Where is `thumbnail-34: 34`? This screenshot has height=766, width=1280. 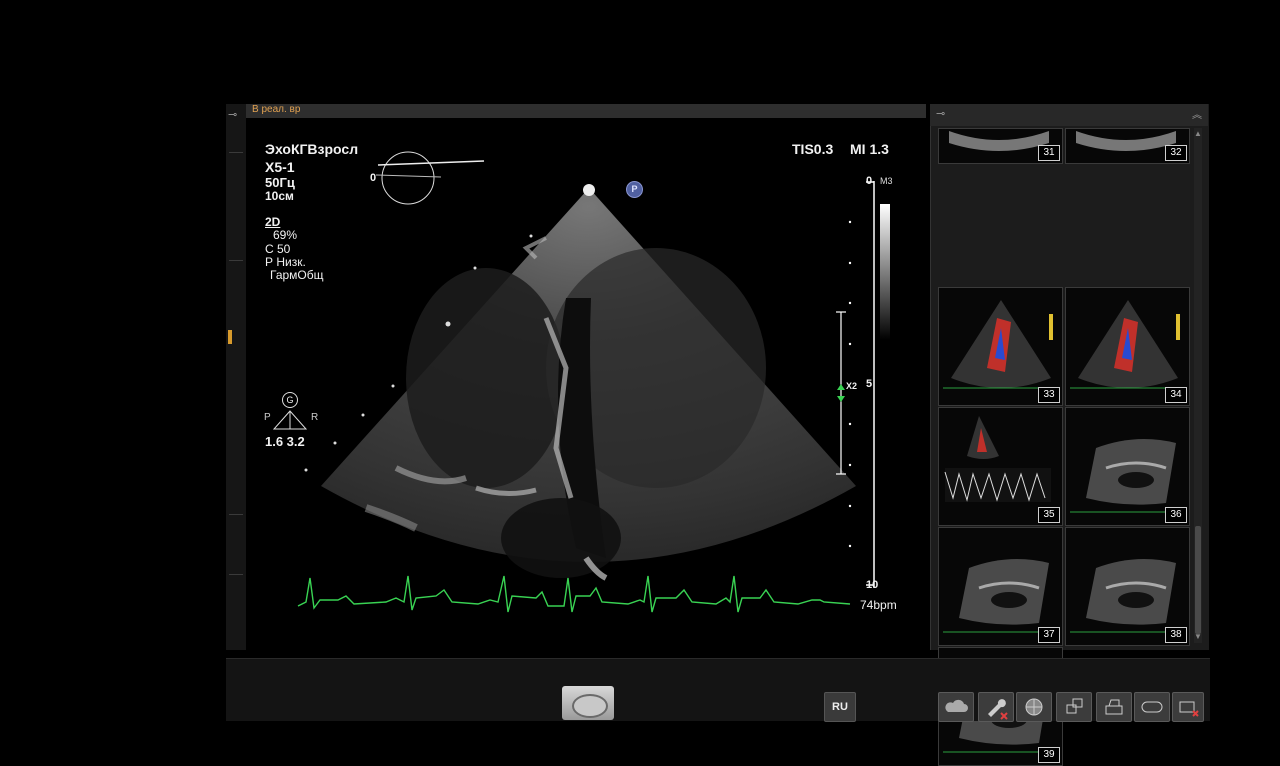 thumbnail-34: 34 is located at coordinates (1127, 346).